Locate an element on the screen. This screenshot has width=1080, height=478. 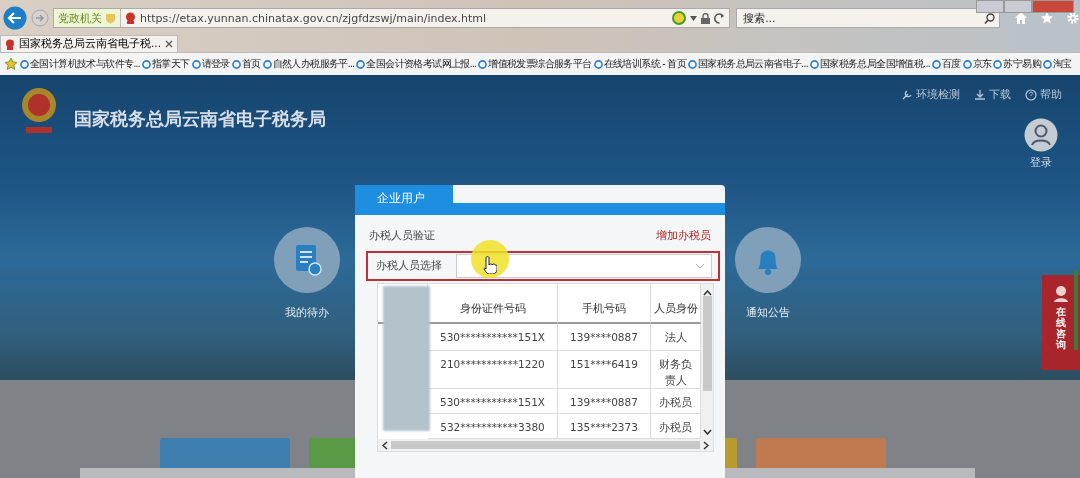
quick-entry: 通知公告 is located at coordinates (768, 273).